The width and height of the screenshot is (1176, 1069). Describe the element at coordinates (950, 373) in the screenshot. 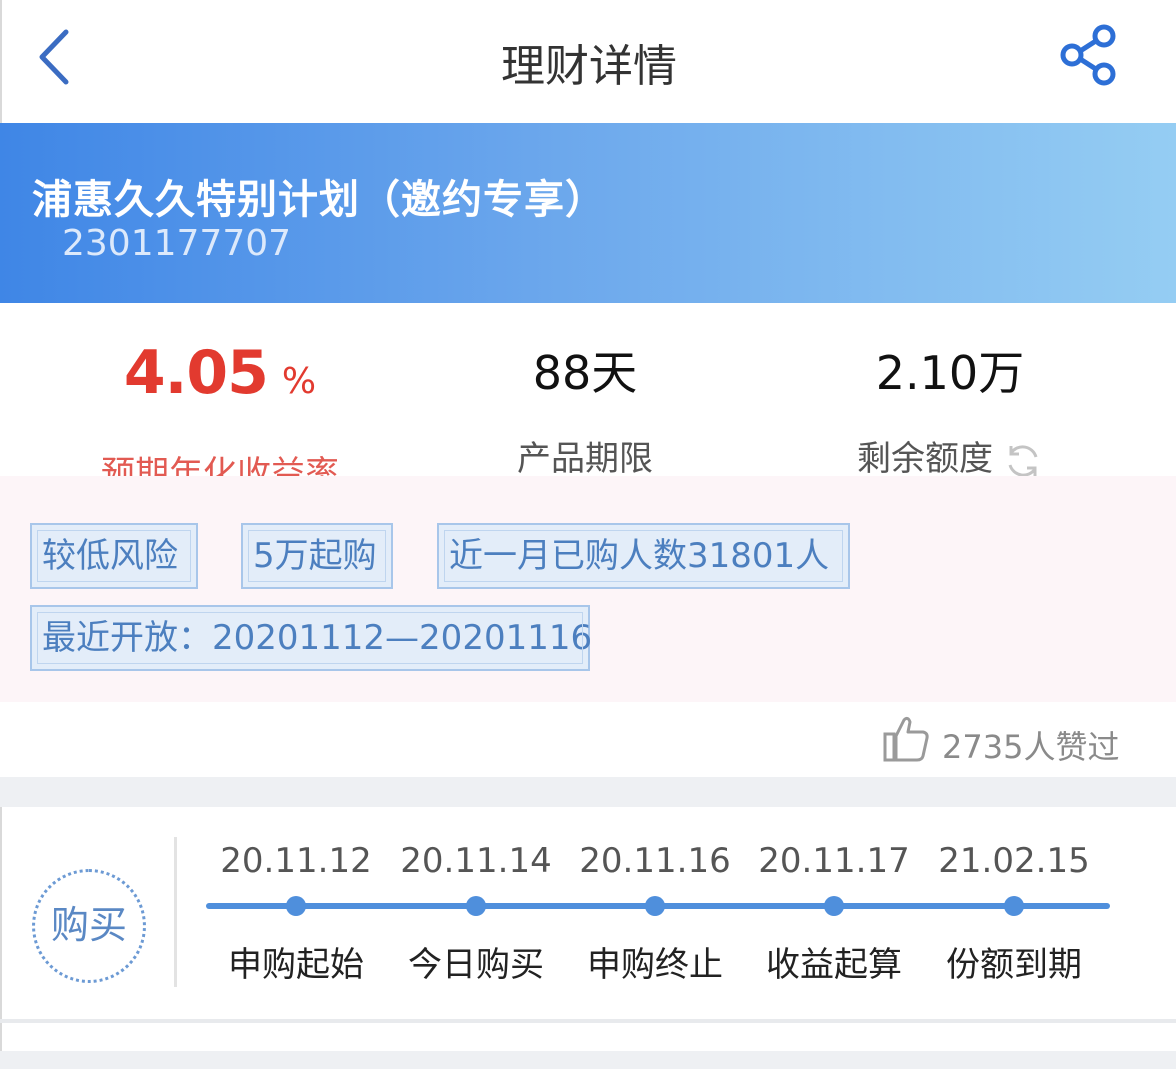

I see `remain-value: 2.10万` at that location.